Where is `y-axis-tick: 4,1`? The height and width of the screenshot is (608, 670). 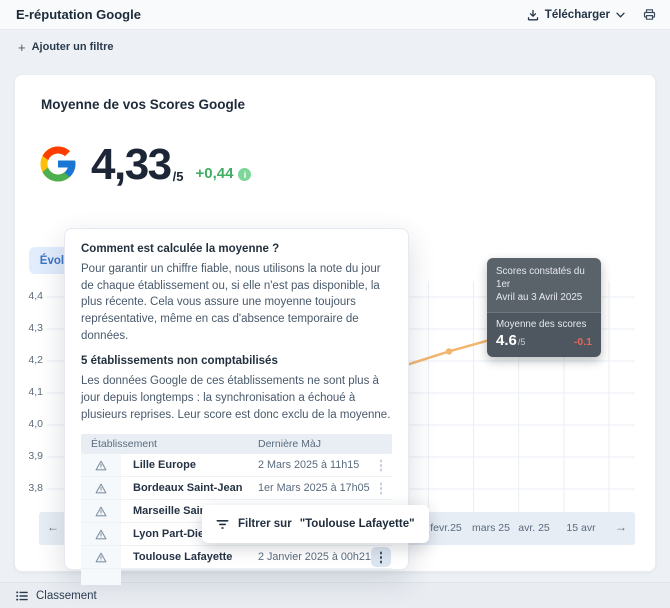 y-axis-tick: 4,1 is located at coordinates (35, 392).